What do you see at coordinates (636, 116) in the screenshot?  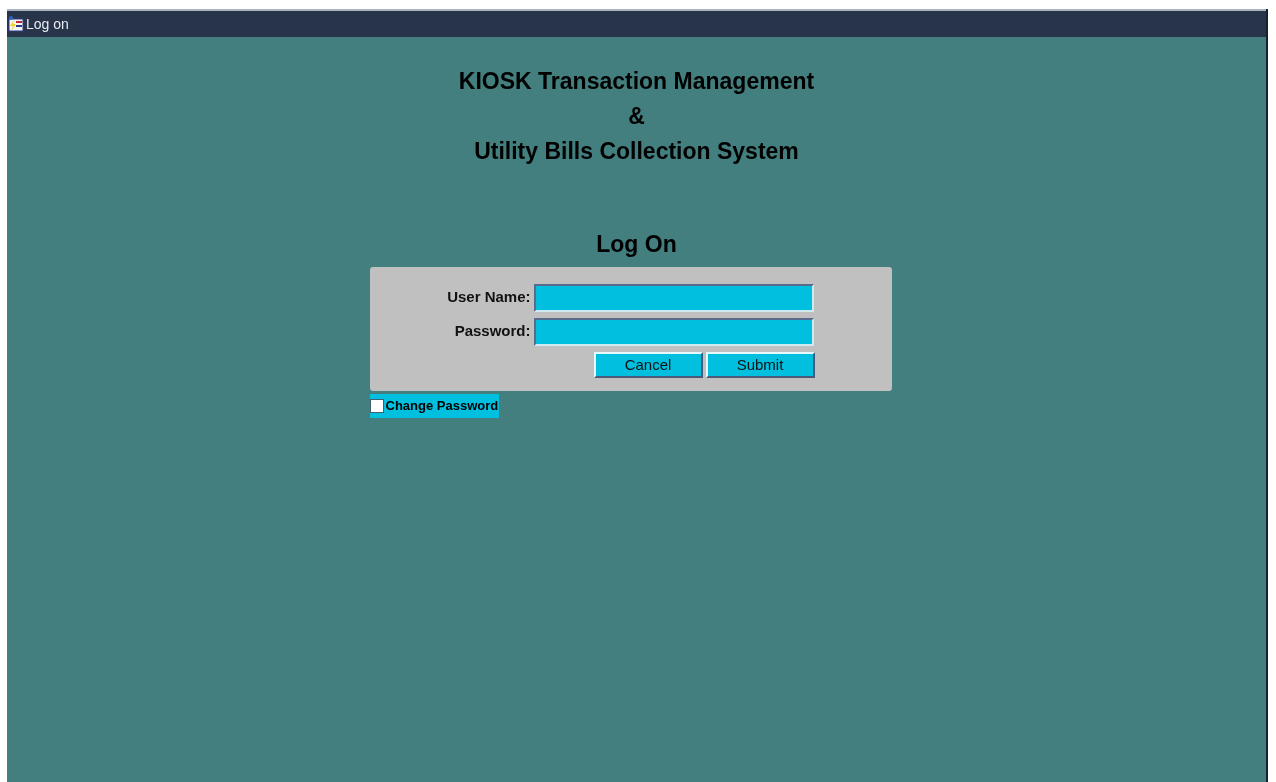 I see `app-heading: &` at bounding box center [636, 116].